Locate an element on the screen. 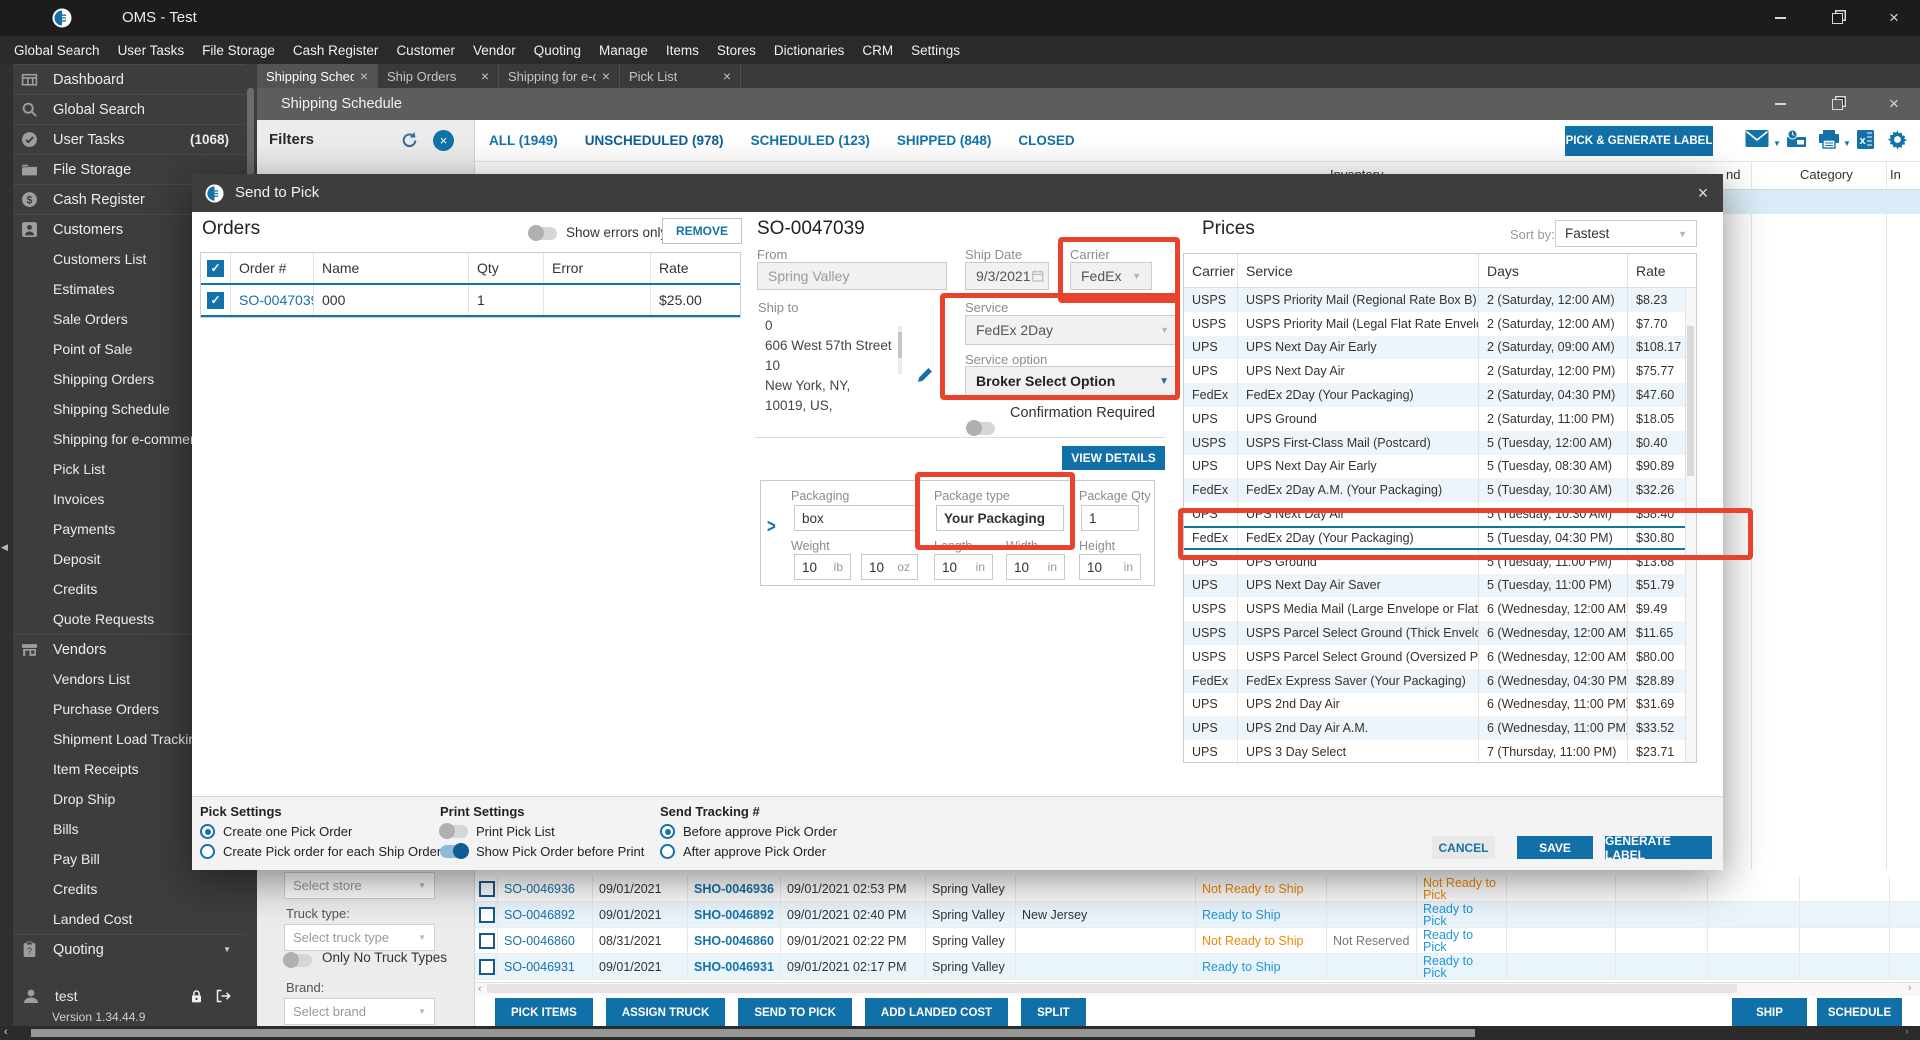  toggle-icon is located at coordinates (454, 851).